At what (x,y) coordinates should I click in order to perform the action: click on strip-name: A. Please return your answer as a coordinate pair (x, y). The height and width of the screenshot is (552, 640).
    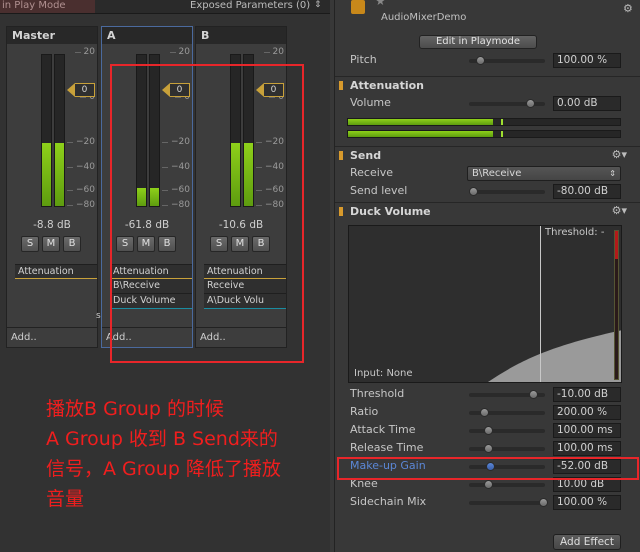
    Looking at the image, I should click on (147, 35).